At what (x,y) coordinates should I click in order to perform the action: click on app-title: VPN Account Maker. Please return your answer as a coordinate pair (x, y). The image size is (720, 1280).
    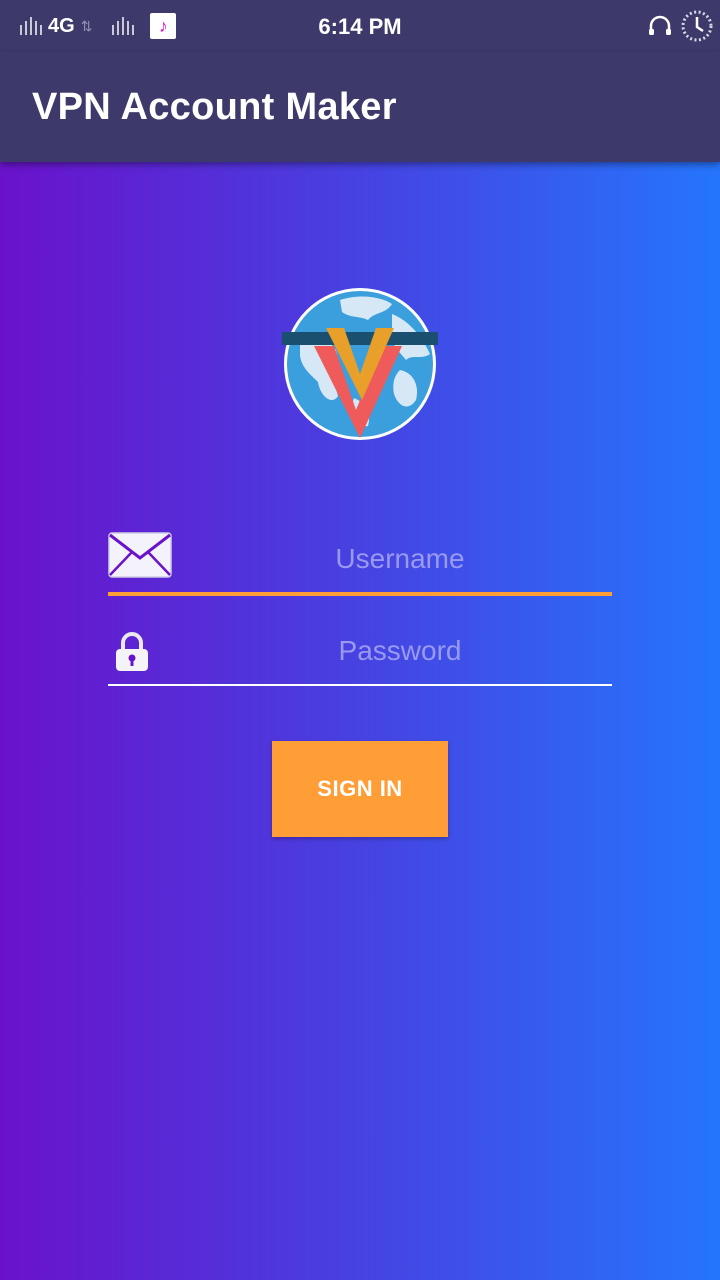
    Looking at the image, I should click on (214, 107).